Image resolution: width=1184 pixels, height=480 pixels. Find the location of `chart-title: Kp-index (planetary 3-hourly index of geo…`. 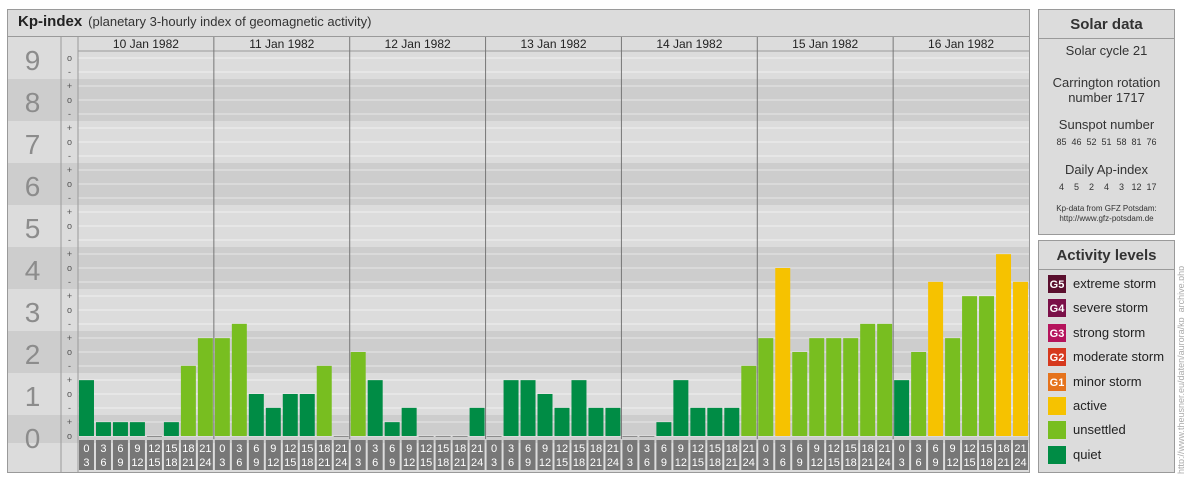

chart-title: Kp-index (planetary 3-hourly index of geo… is located at coordinates (194, 21).